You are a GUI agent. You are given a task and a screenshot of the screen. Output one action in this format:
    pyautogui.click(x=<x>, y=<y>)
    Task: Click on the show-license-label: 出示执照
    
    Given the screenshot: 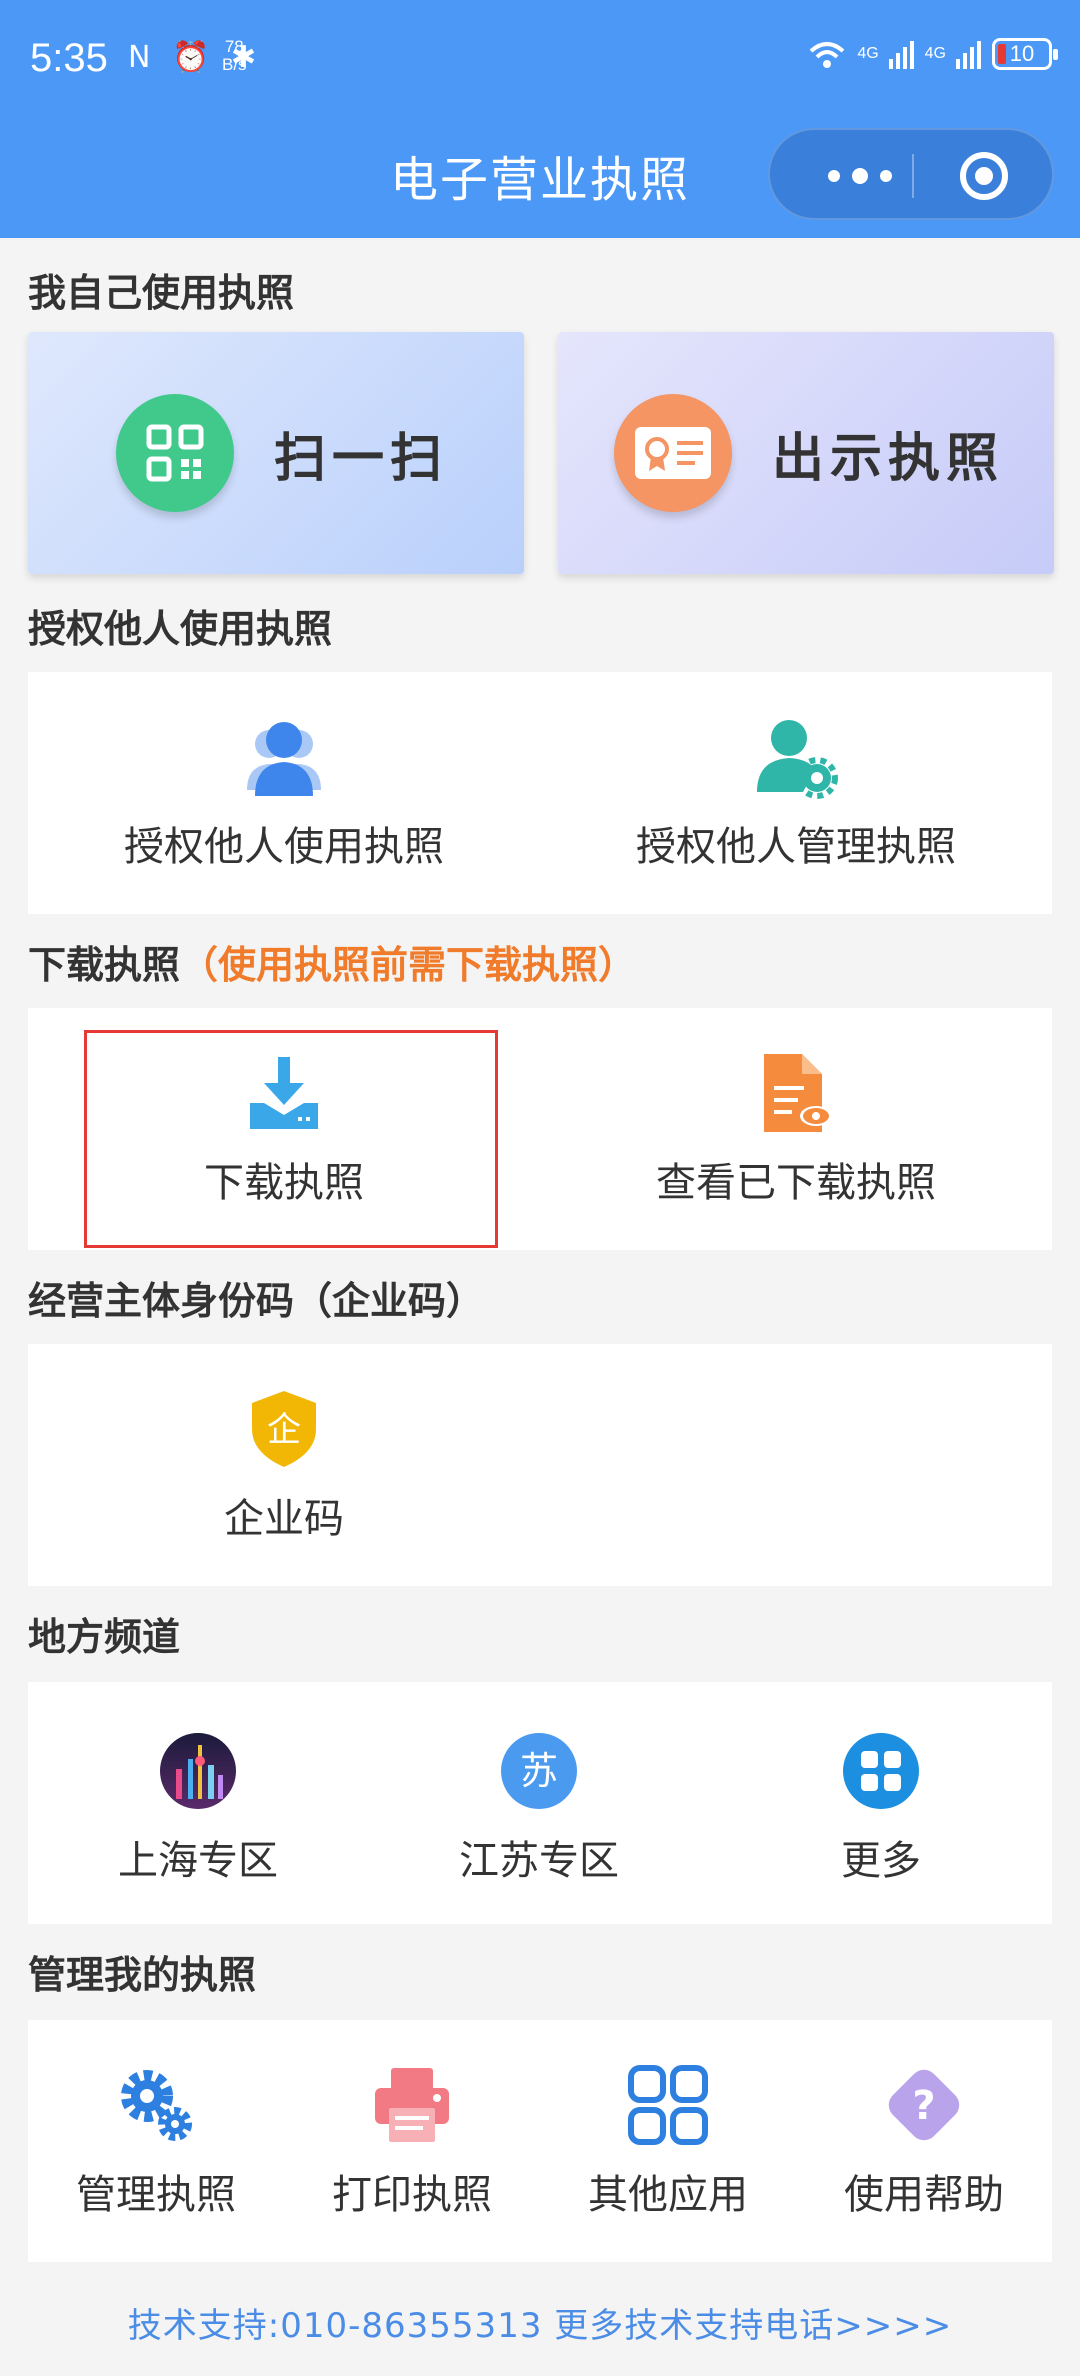 What is the action you would take?
    pyautogui.click(x=888, y=458)
    